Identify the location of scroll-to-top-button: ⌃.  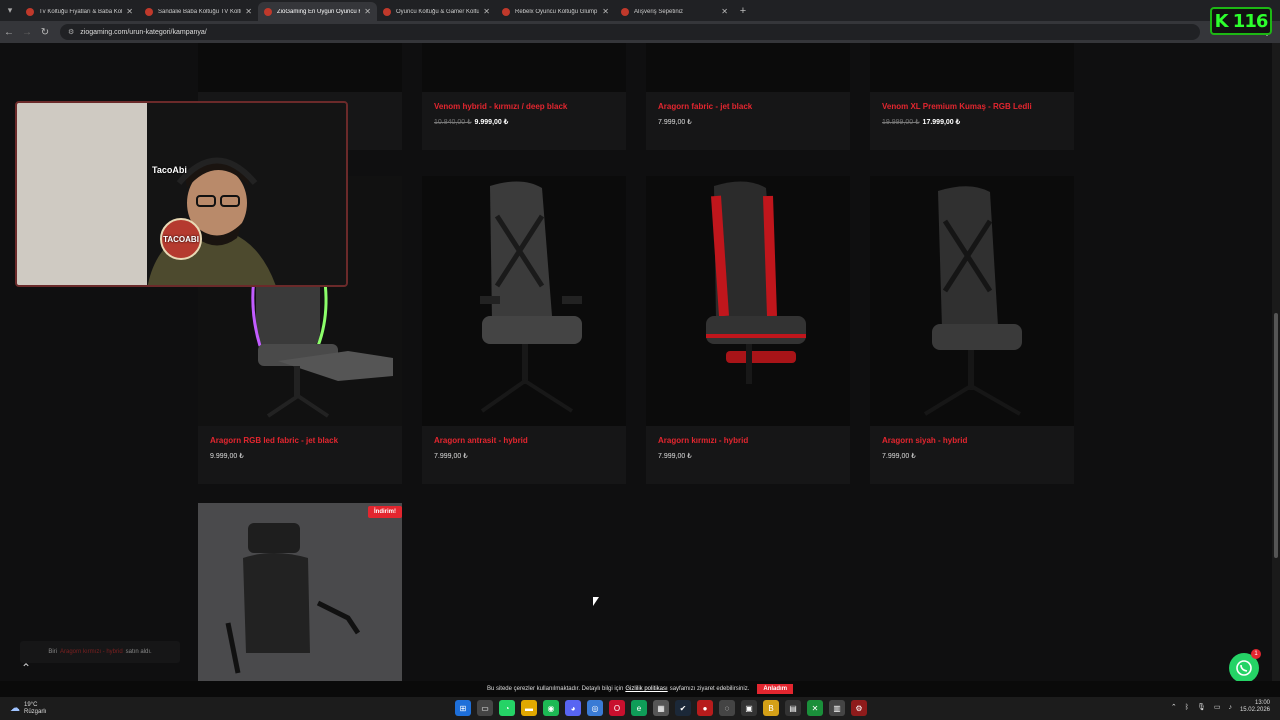
(26, 670).